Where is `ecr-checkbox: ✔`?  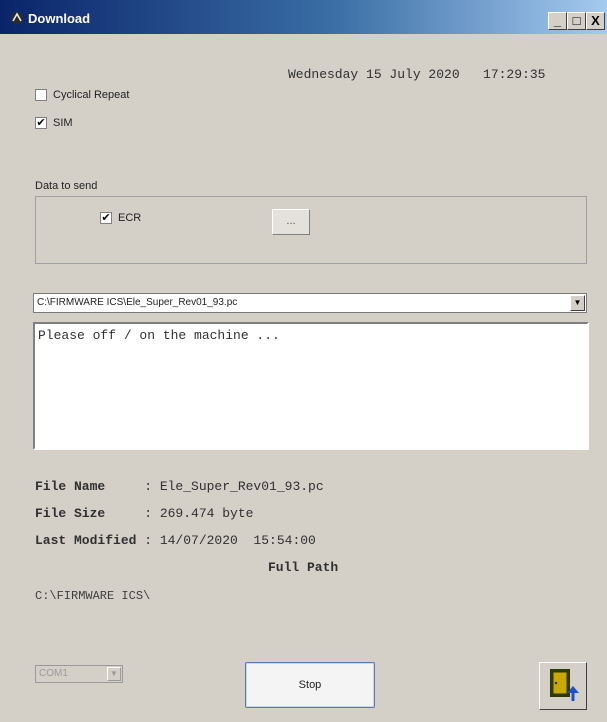
ecr-checkbox: ✔ is located at coordinates (106, 218).